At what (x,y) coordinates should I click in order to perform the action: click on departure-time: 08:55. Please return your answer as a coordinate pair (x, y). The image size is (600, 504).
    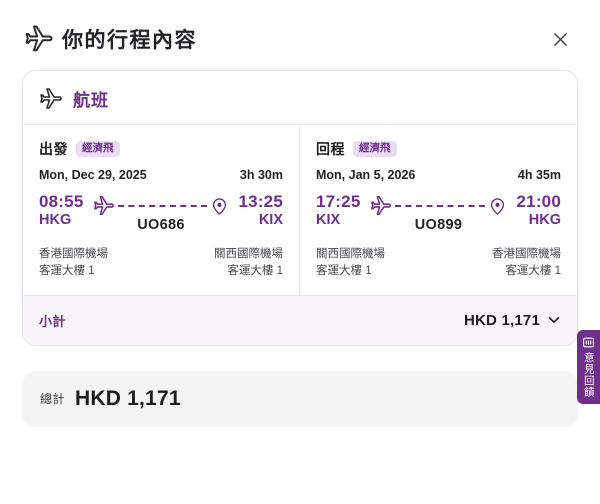
    Looking at the image, I should click on (61, 201).